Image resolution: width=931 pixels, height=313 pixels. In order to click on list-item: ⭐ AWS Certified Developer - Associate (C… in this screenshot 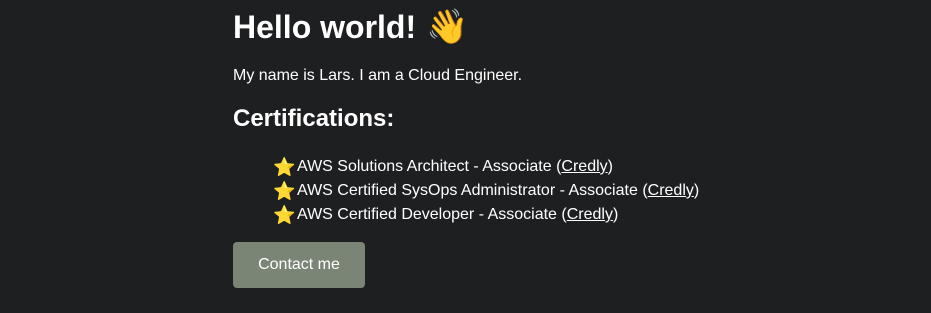, I will do `click(486, 215)`.